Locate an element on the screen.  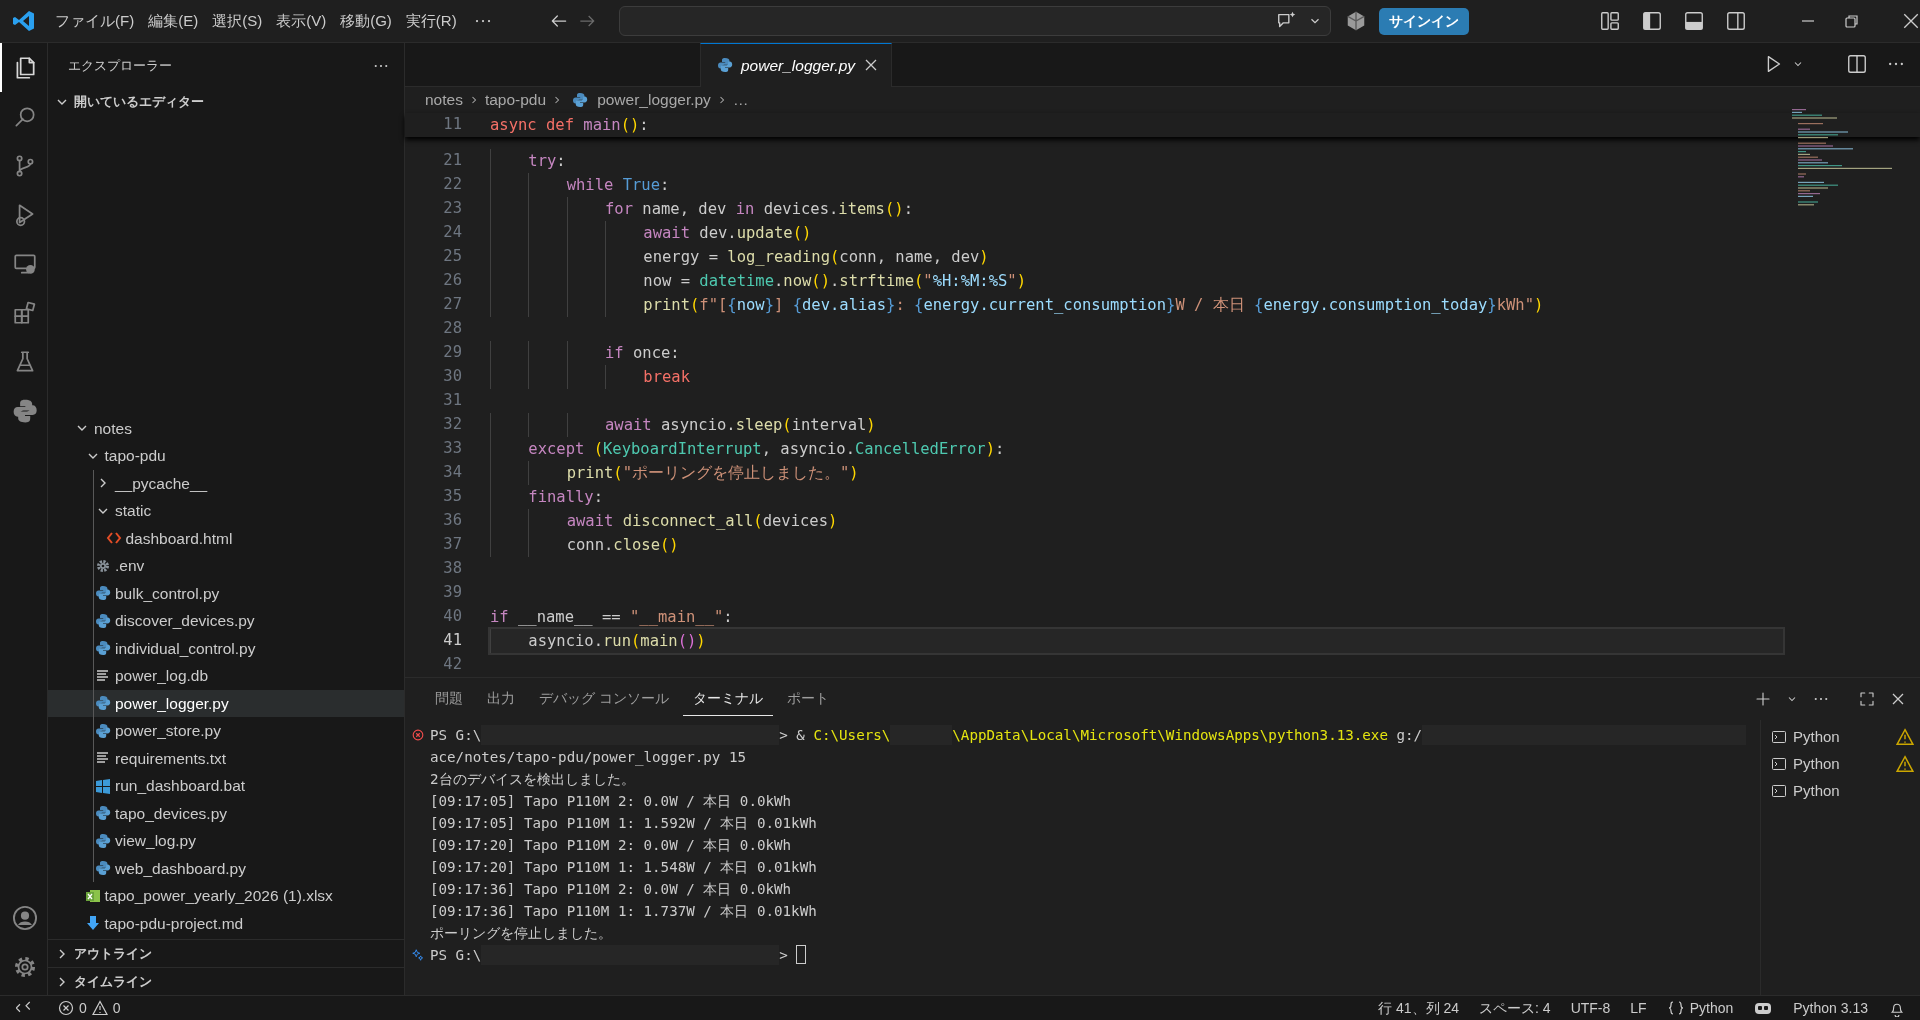
layout-grid-icon is located at coordinates (1610, 21).